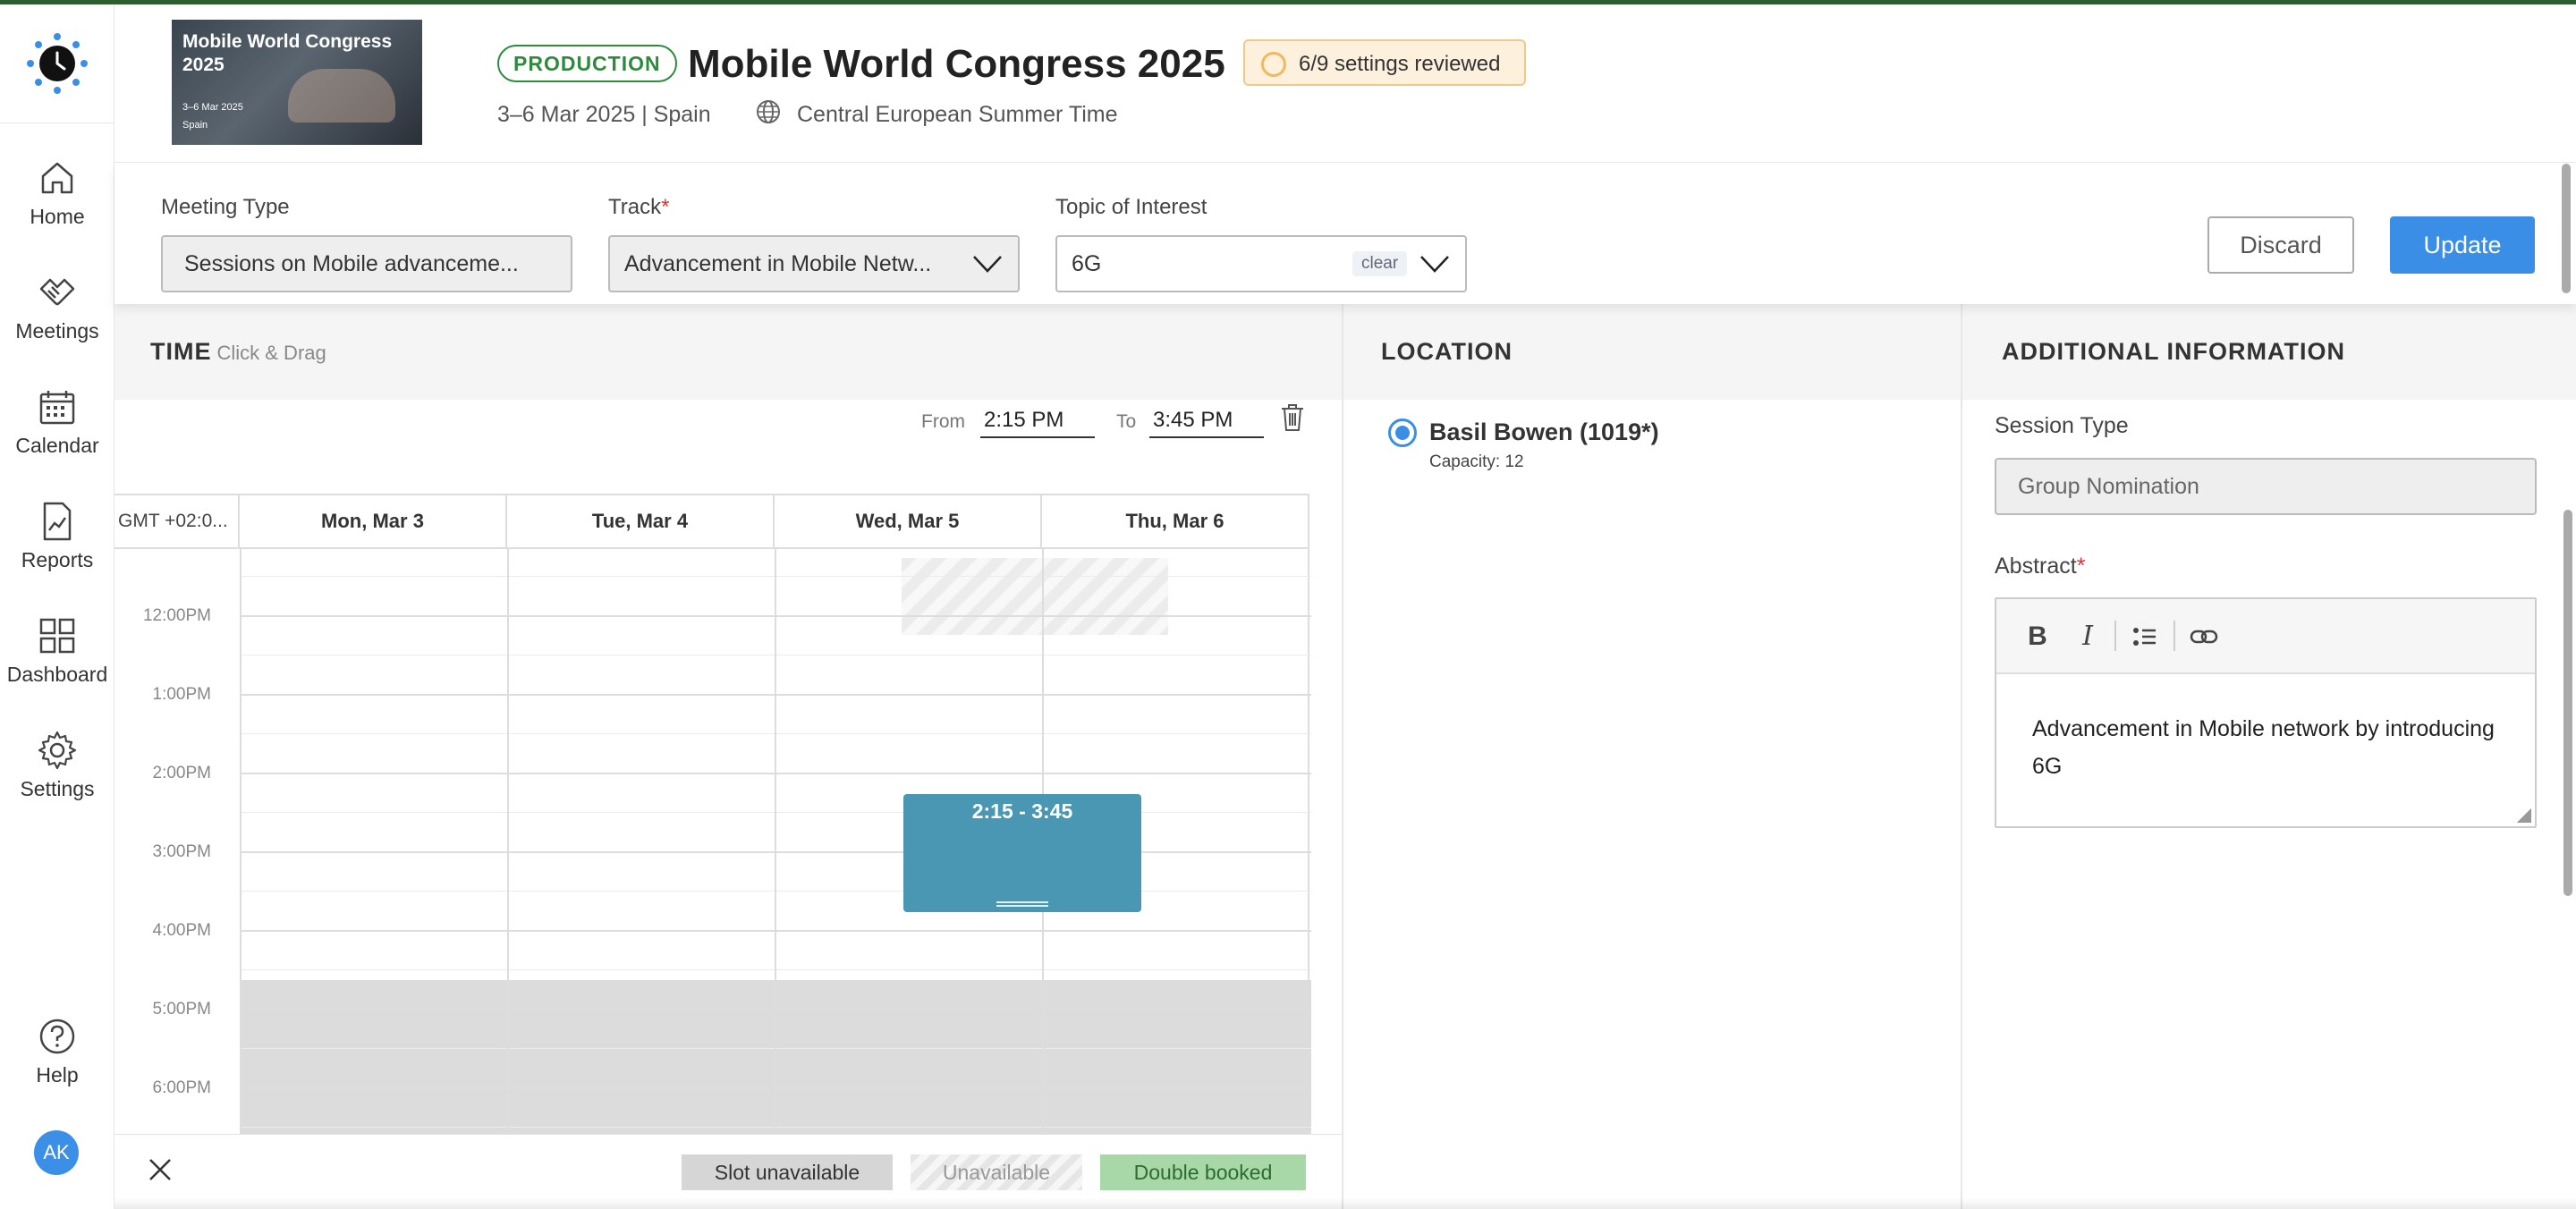 This screenshot has width=2576, height=1209. Describe the element at coordinates (2524, 815) in the screenshot. I see `resize-handle-icon` at that location.